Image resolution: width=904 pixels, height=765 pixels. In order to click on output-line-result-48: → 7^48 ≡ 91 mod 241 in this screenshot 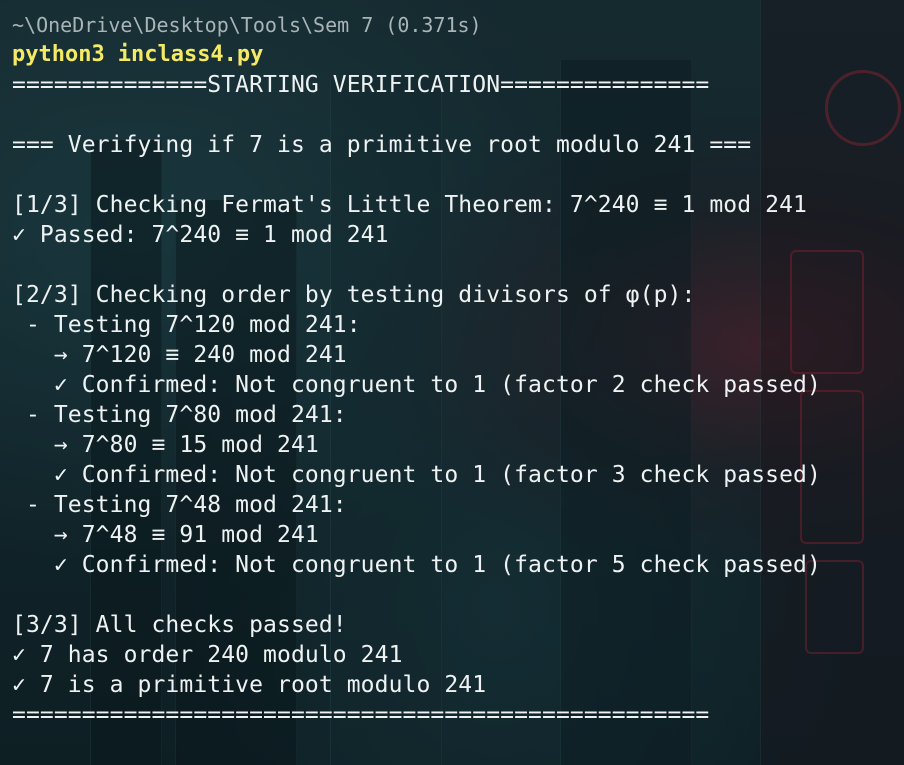, I will do `click(165, 535)`.